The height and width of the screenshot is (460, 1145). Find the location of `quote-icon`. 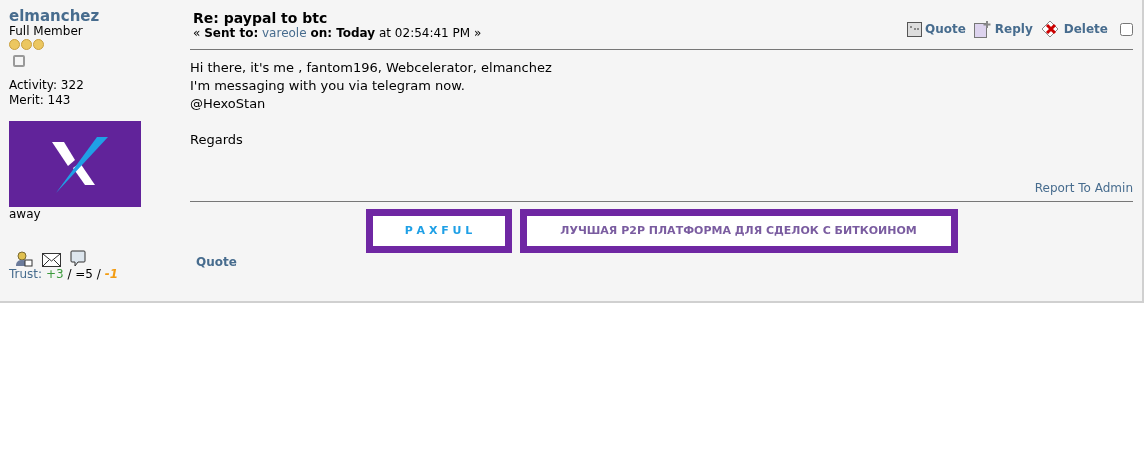

quote-icon is located at coordinates (914, 29).